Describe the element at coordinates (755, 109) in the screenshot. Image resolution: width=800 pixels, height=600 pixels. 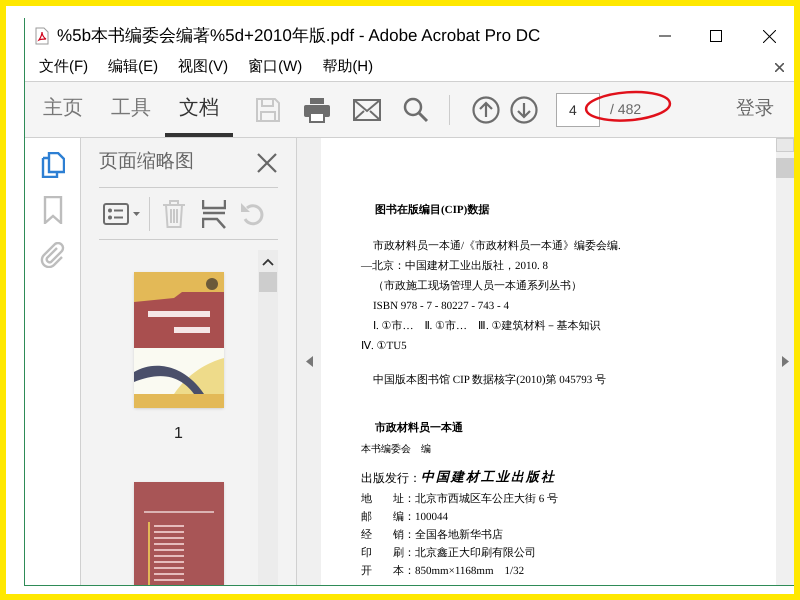
I see `sign-in-link: 登录` at that location.